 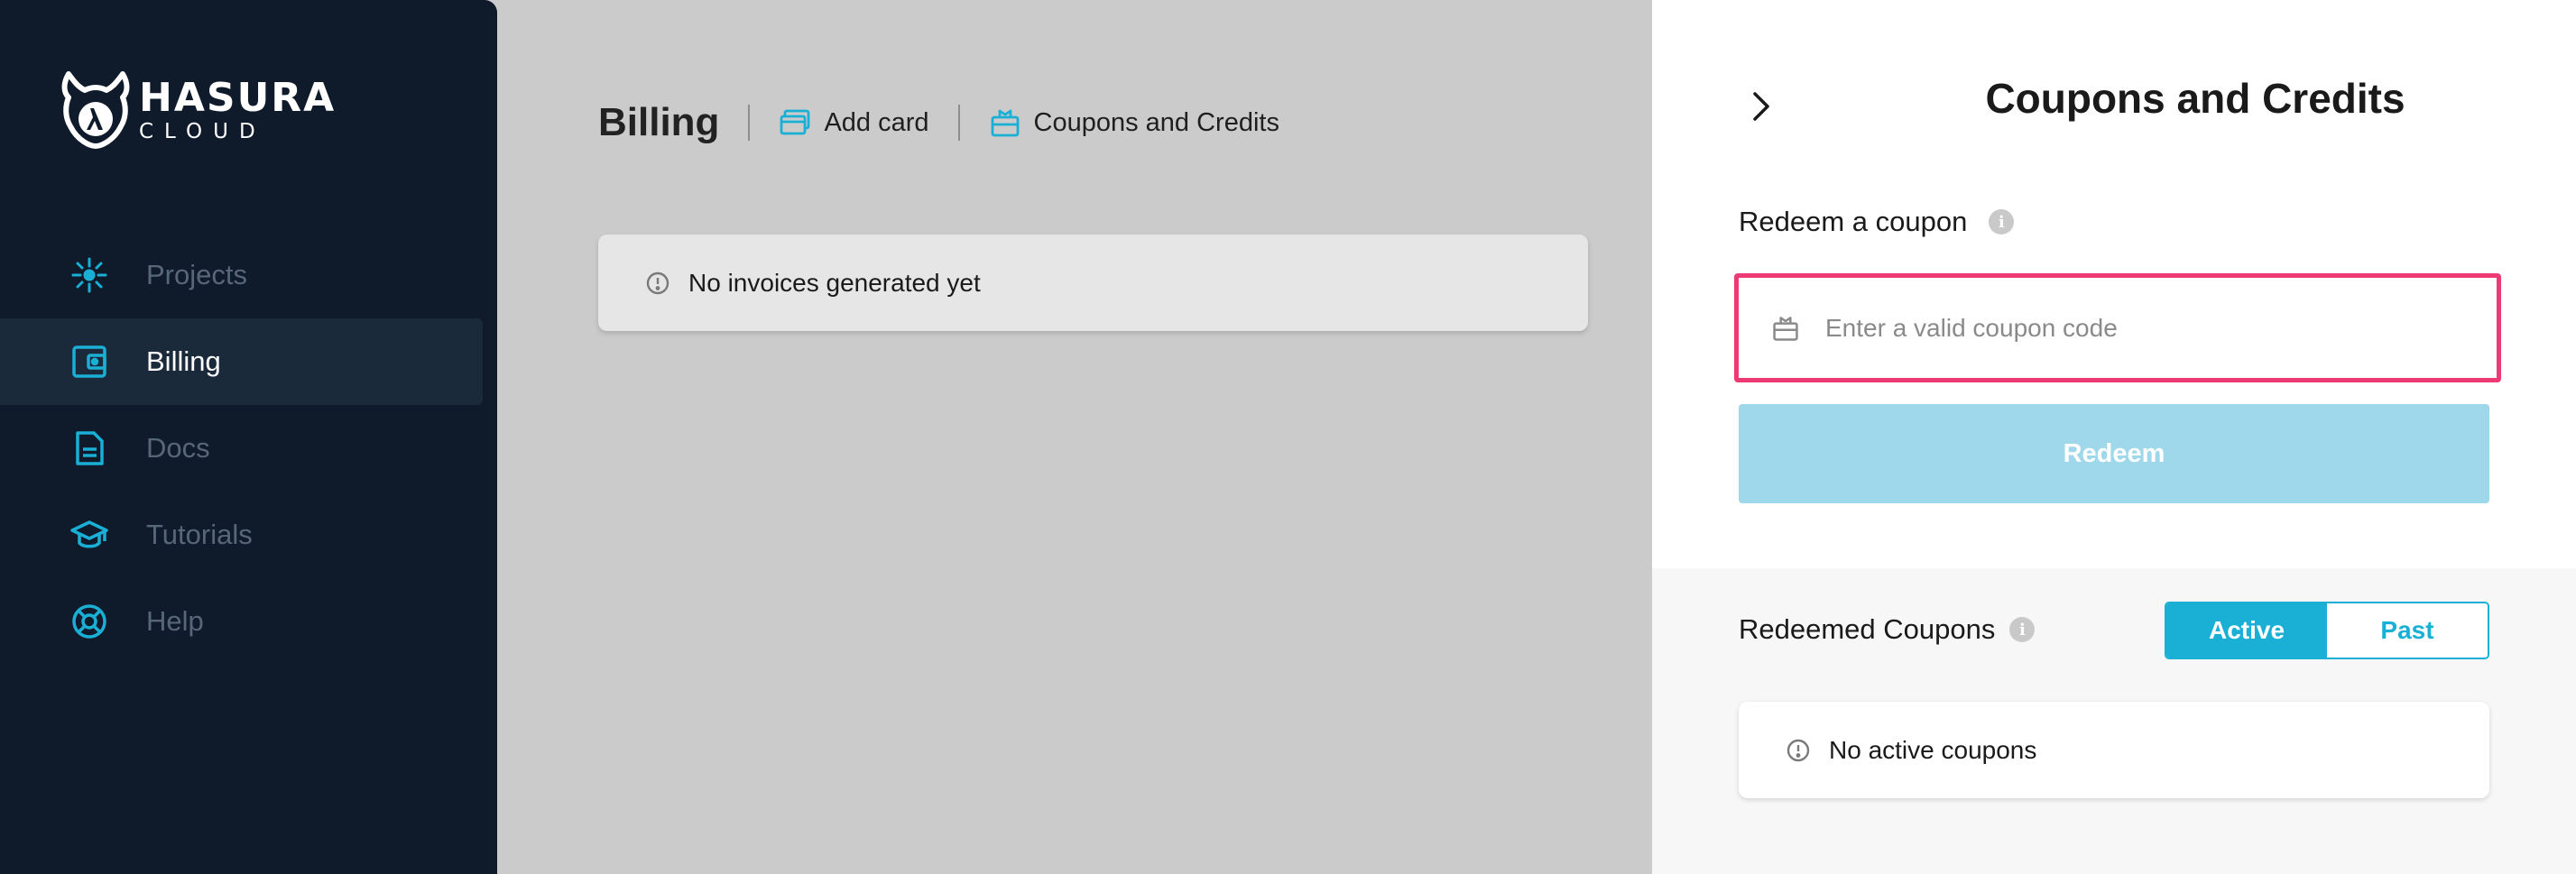 I want to click on add-card-label: Add card, so click(x=876, y=122).